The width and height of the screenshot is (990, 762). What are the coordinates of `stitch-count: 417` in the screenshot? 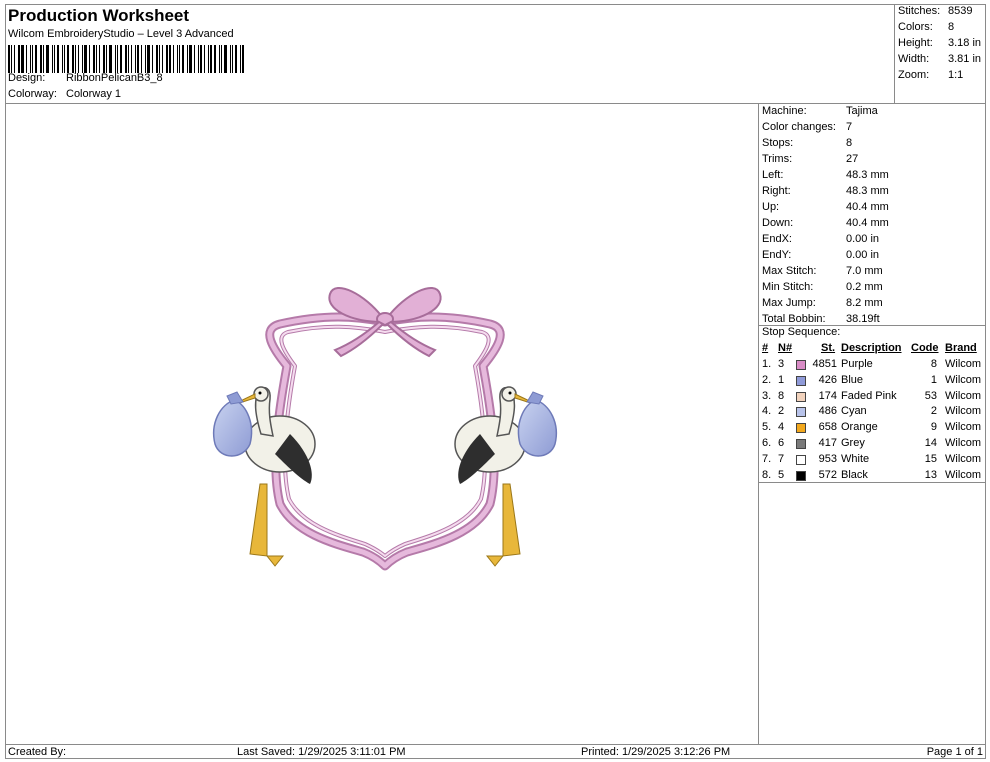 It's located at (827, 443).